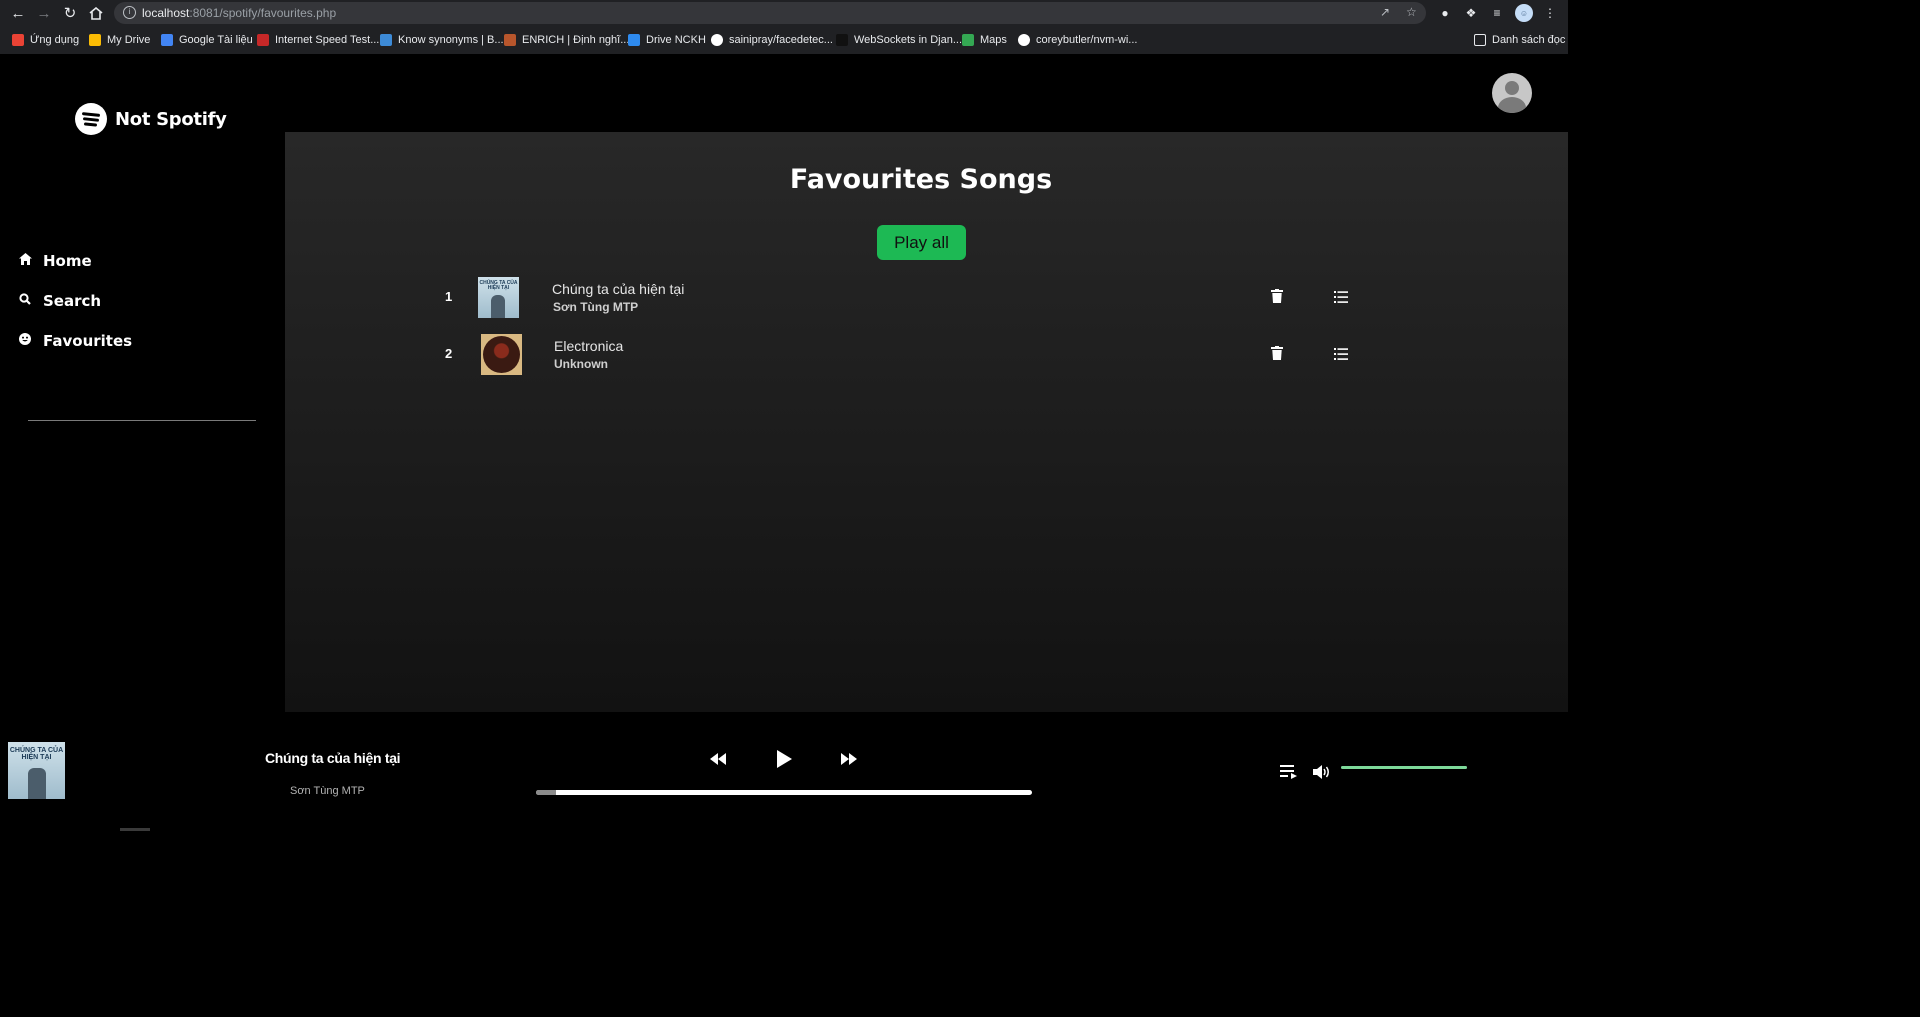  Describe the element at coordinates (25, 341) in the screenshot. I see `smile-icon` at that location.